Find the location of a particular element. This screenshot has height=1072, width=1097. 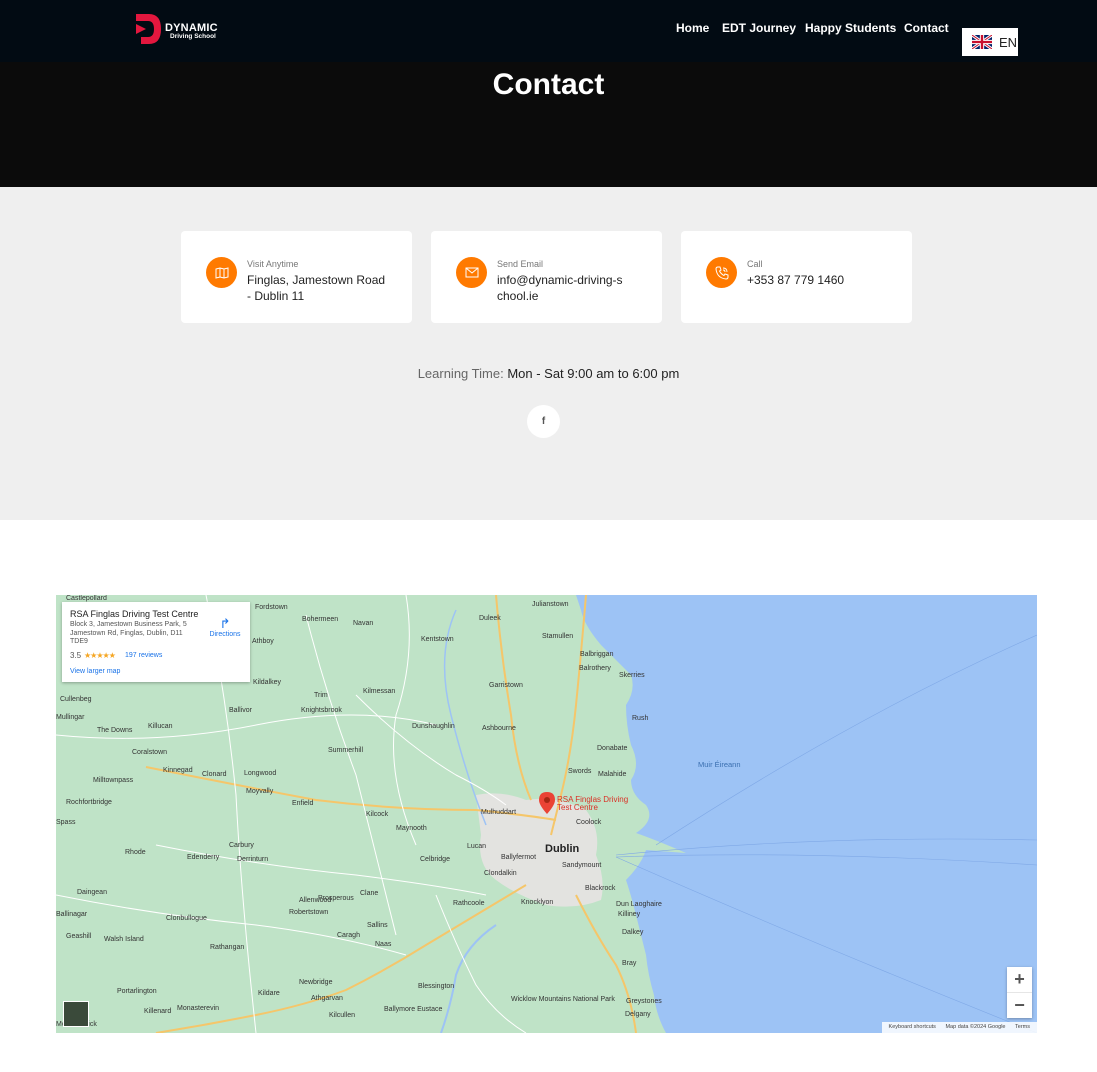

map-place-label: Maynooth is located at coordinates (411, 828).